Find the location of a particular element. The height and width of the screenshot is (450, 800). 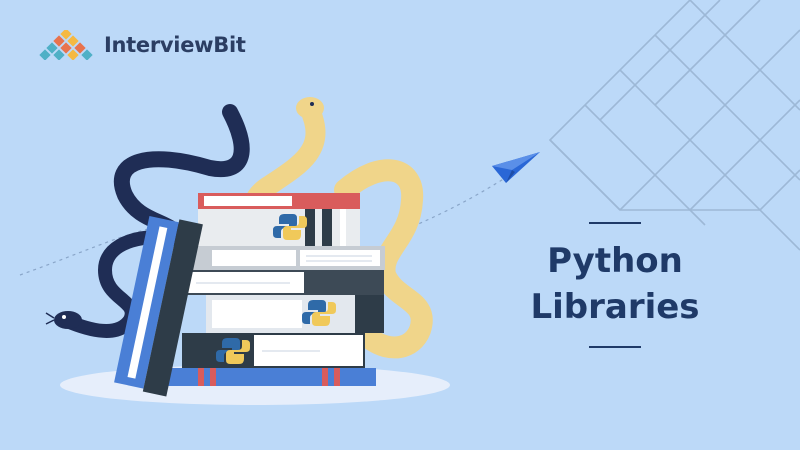

title-line-2: Libraries is located at coordinates (615, 307).